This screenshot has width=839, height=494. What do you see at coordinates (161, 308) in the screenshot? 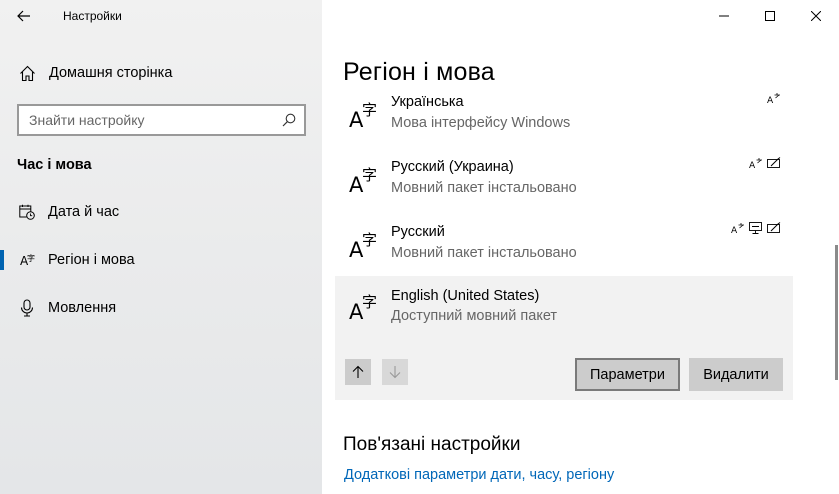
I see `sidebar-item-speech: Мовлення` at bounding box center [161, 308].